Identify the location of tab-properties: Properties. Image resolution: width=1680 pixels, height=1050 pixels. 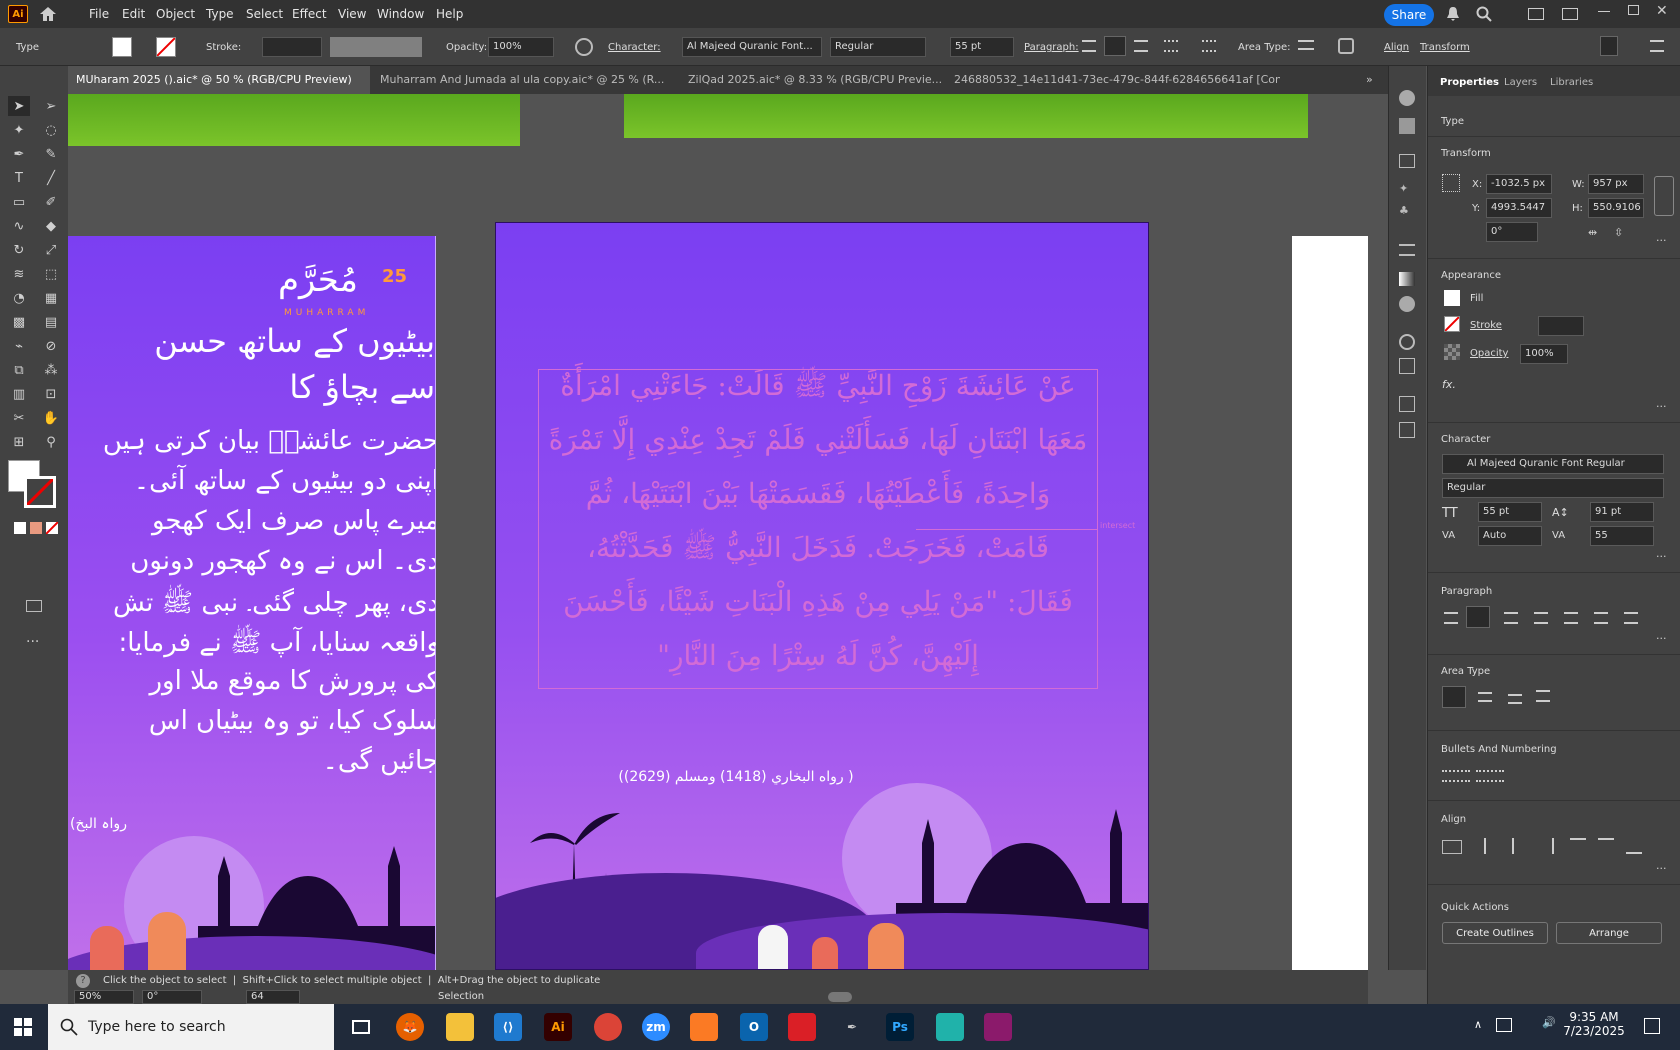
(1469, 82).